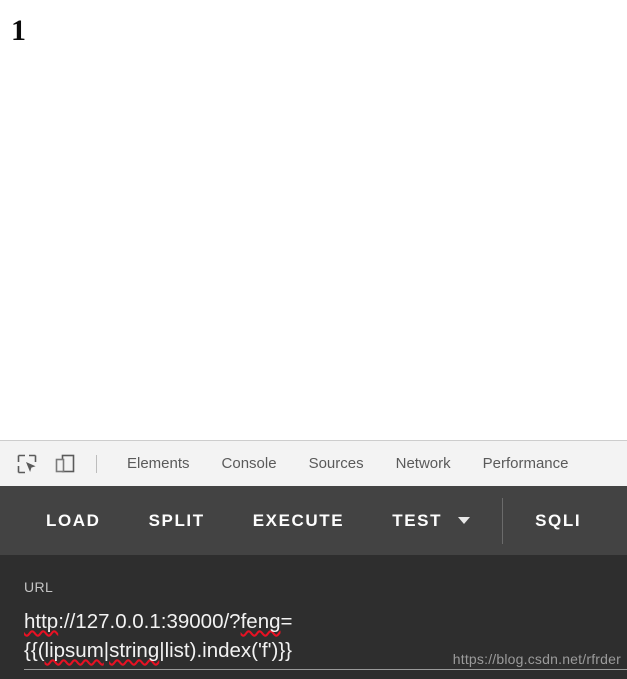 This screenshot has width=627, height=679. Describe the element at coordinates (558, 521) in the screenshot. I see `sqli-button: SQLI` at that location.